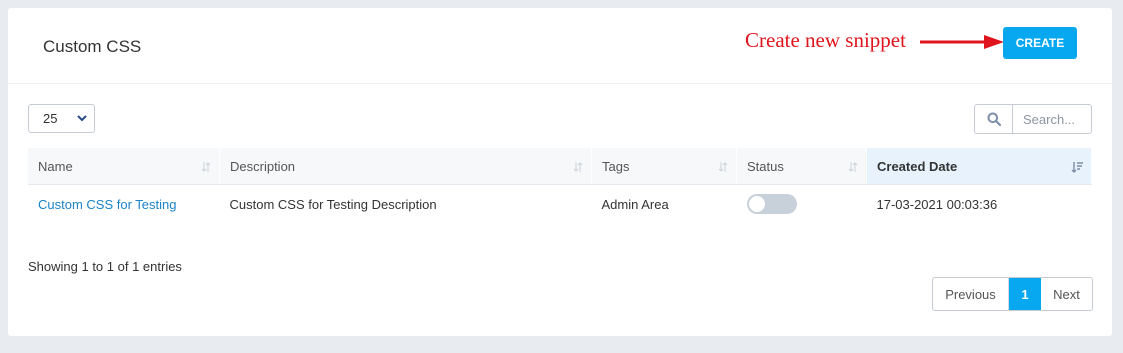  Describe the element at coordinates (405, 166) in the screenshot. I see `column-header-description: Description` at that location.